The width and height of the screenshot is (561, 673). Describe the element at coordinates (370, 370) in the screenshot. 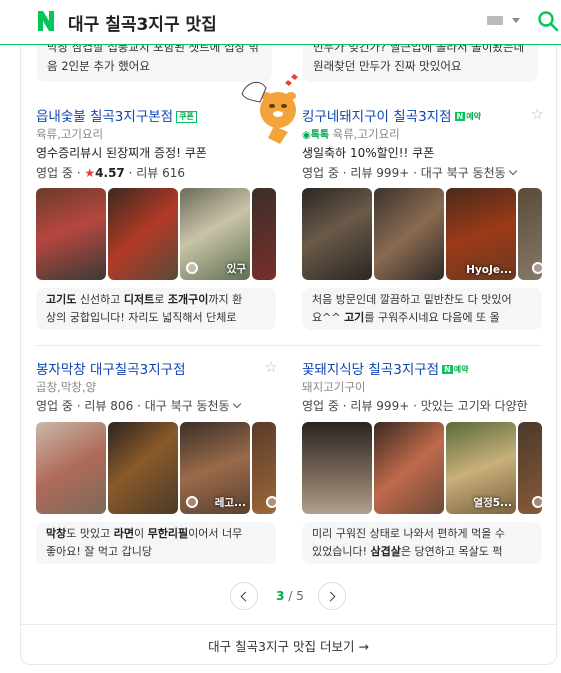

I see `restaurant-name: 꽃돼지식당 칠곡3지구점` at that location.